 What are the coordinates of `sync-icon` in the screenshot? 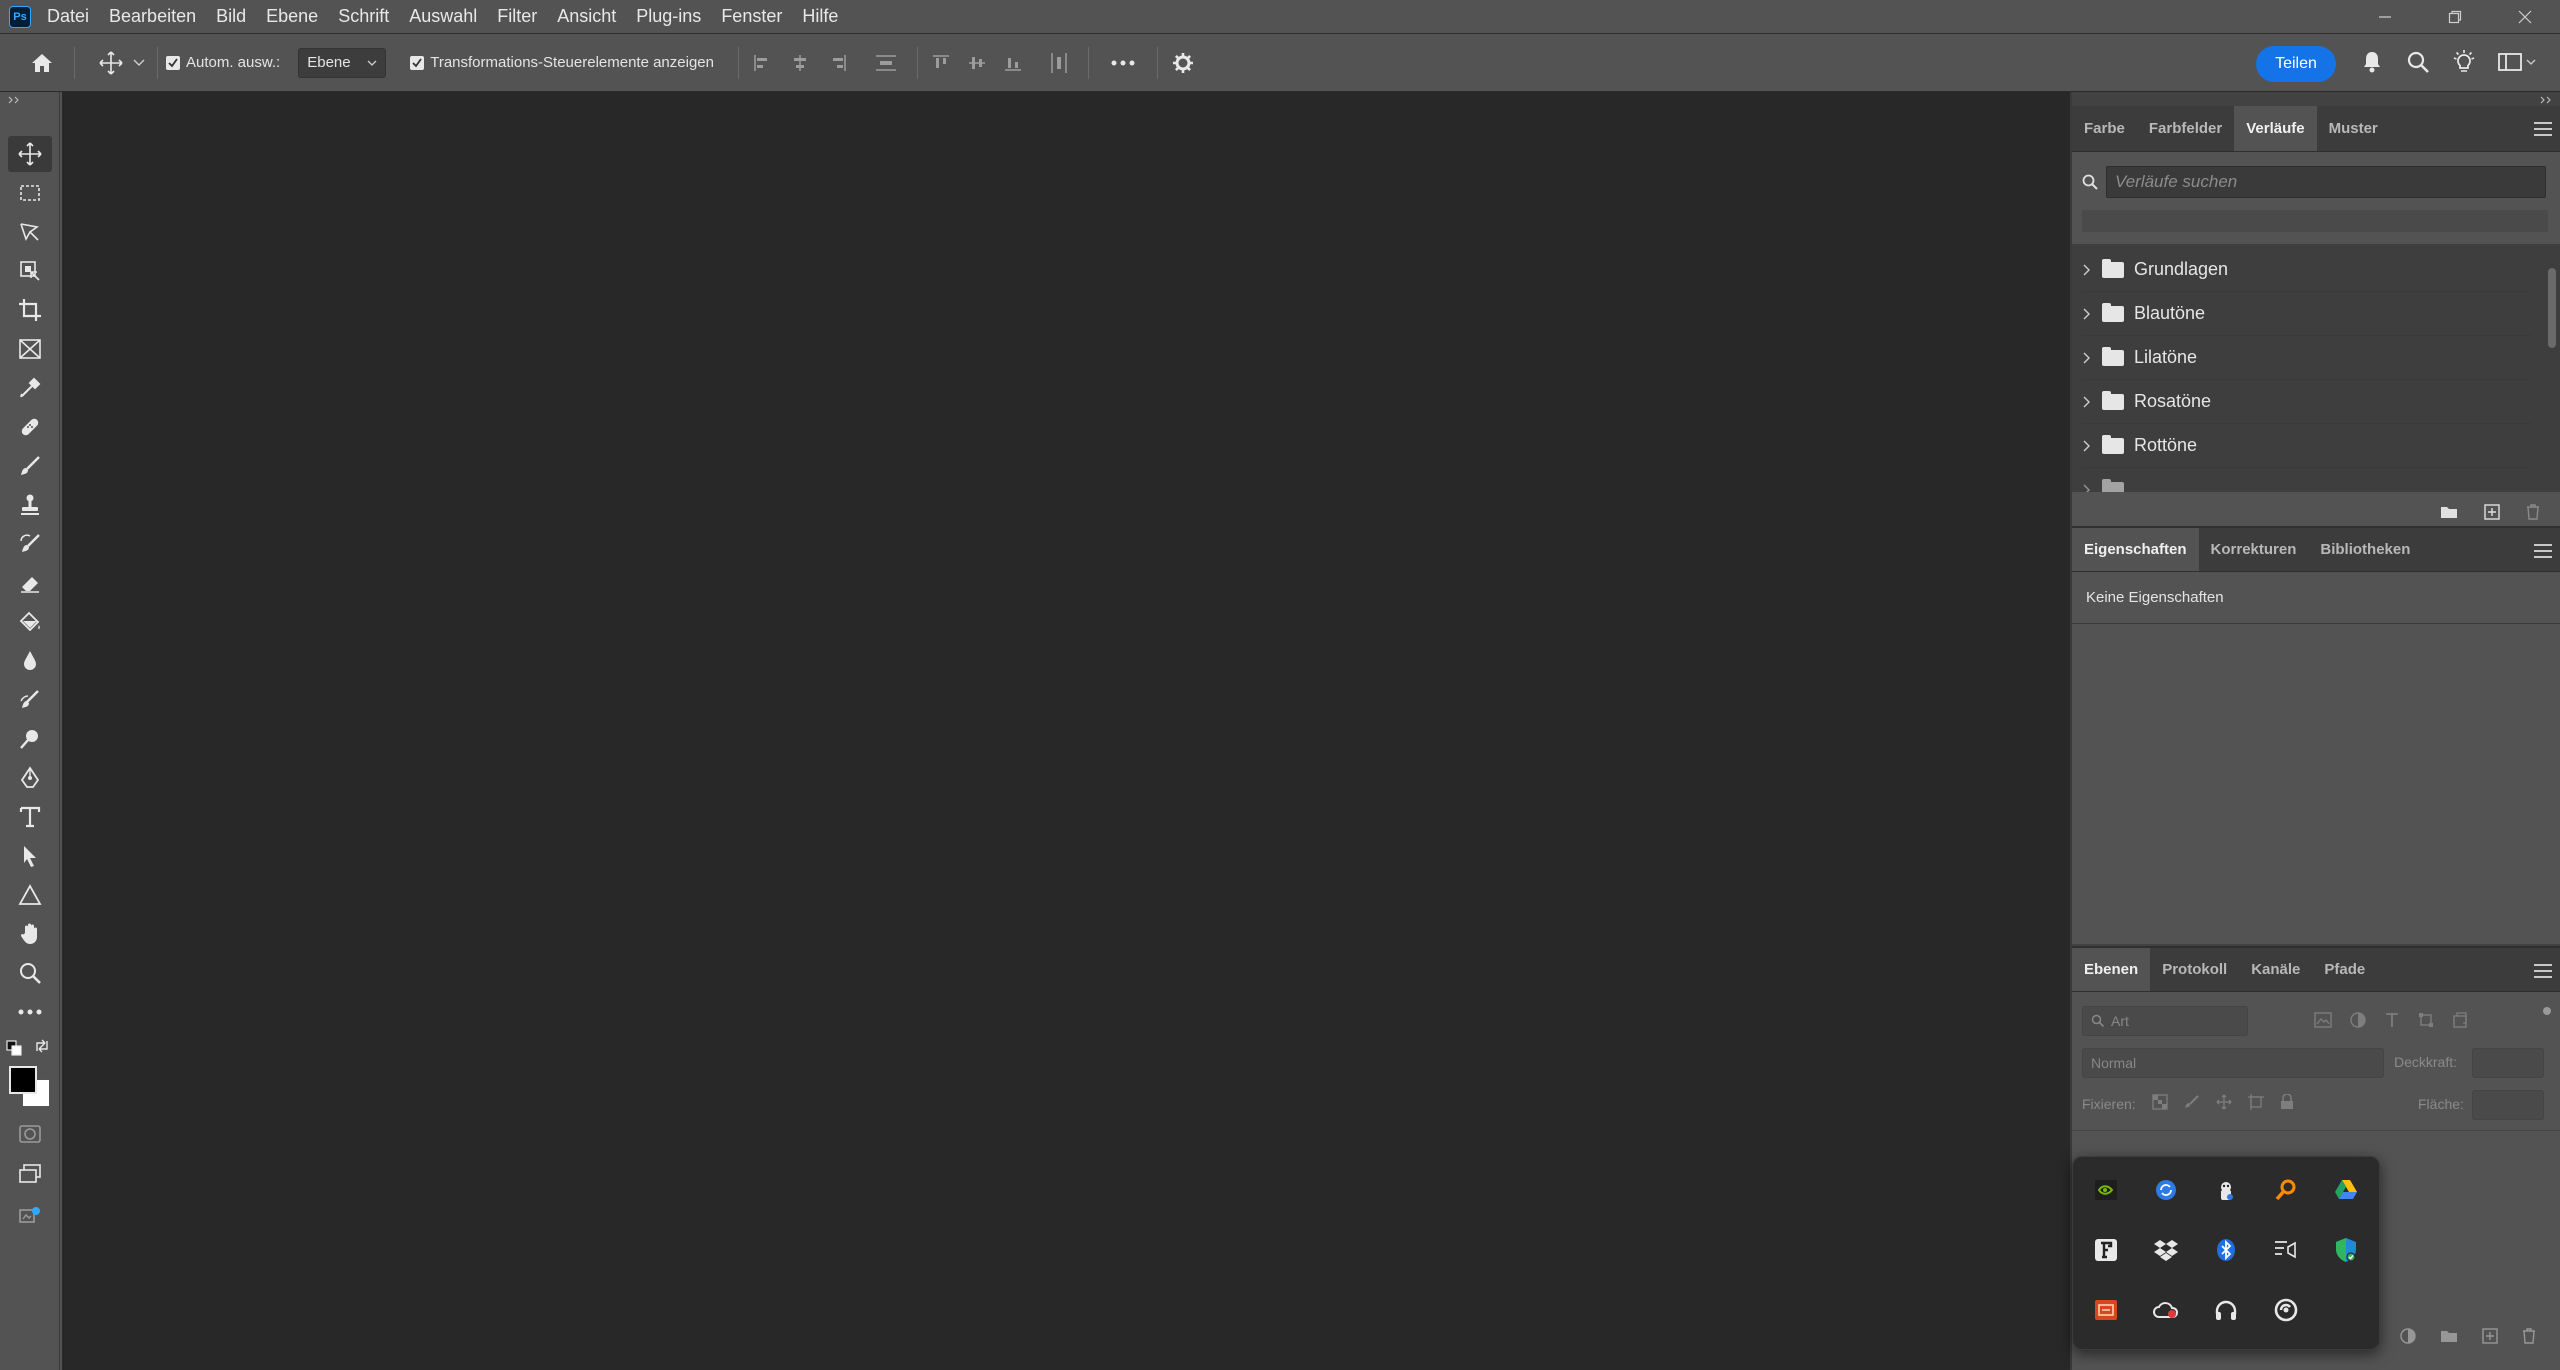 It's located at (2166, 1190).